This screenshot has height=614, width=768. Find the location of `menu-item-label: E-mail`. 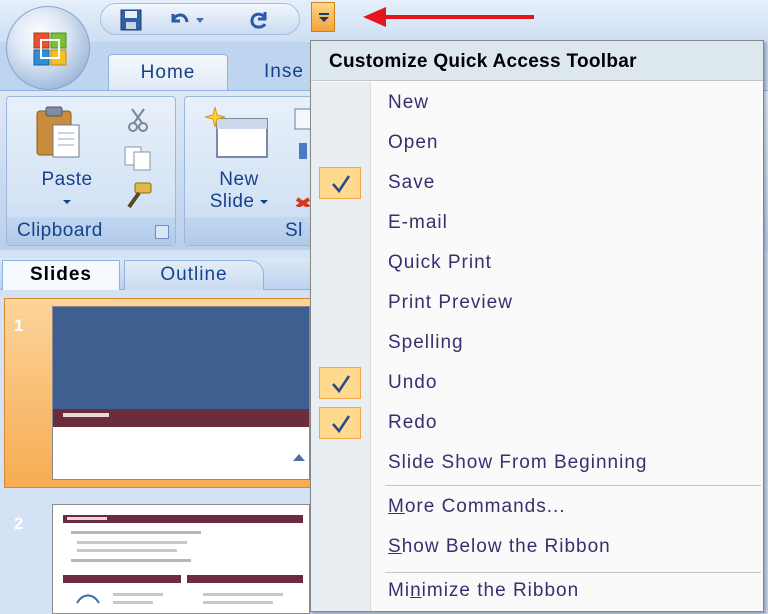

menu-item-label: E-mail is located at coordinates (418, 222).